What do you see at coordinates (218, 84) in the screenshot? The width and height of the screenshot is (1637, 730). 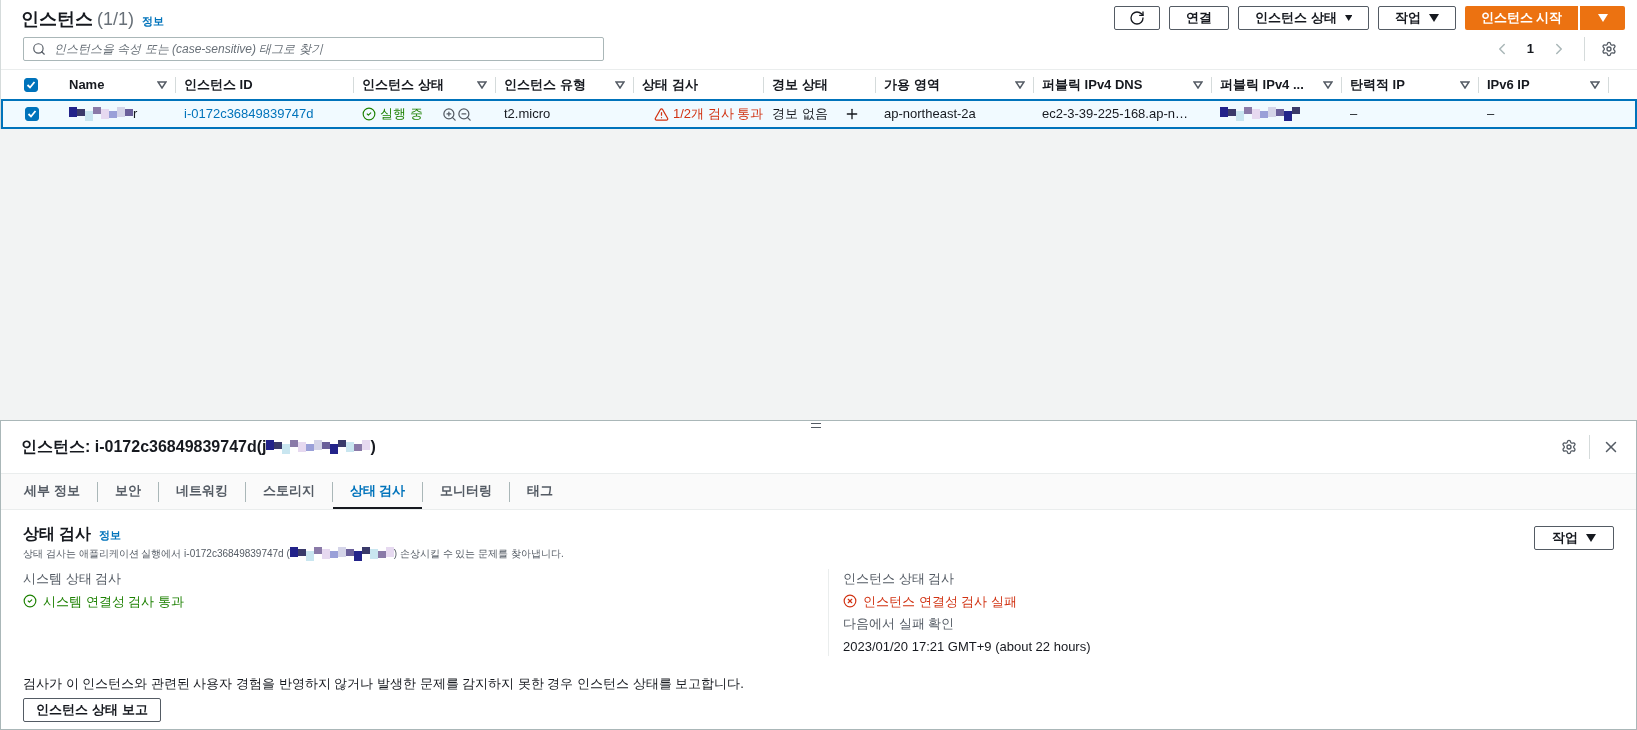 I see `column-header: 인스턴스 ID` at bounding box center [218, 84].